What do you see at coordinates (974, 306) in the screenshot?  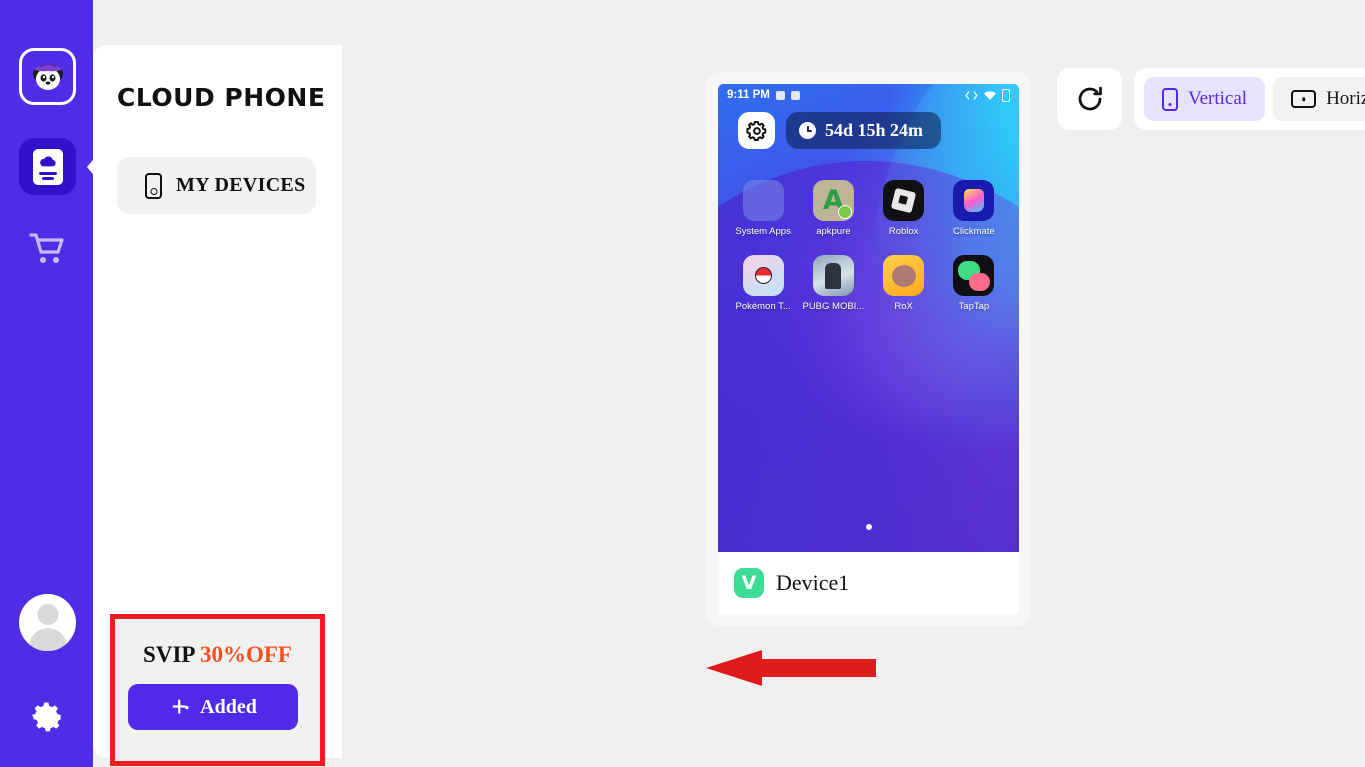 I see `app-label: TapTap` at bounding box center [974, 306].